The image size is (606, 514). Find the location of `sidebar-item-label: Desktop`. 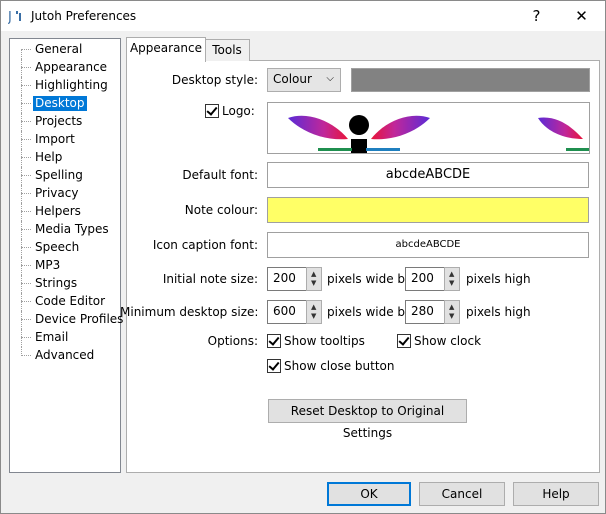

sidebar-item-label: Desktop is located at coordinates (60, 103).